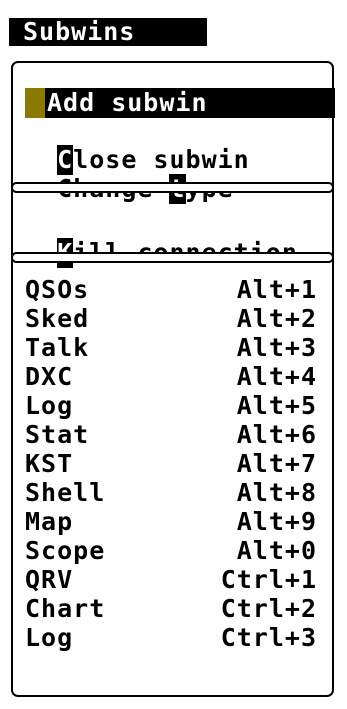 The width and height of the screenshot is (347, 709). What do you see at coordinates (276, 550) in the screenshot?
I see `menu-item-shortcut: Alt+0` at bounding box center [276, 550].